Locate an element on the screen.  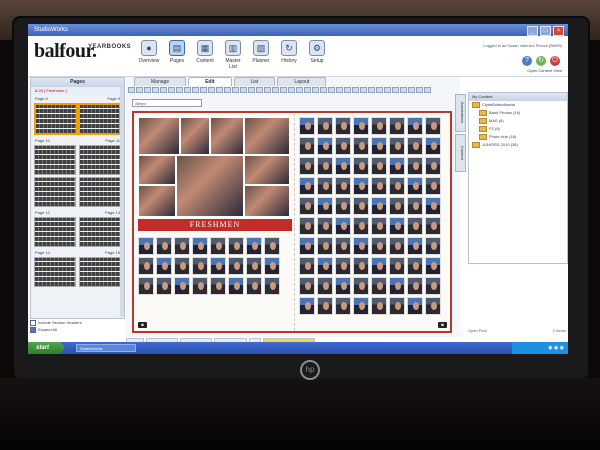
checkbox is located at coordinates (33, 329).